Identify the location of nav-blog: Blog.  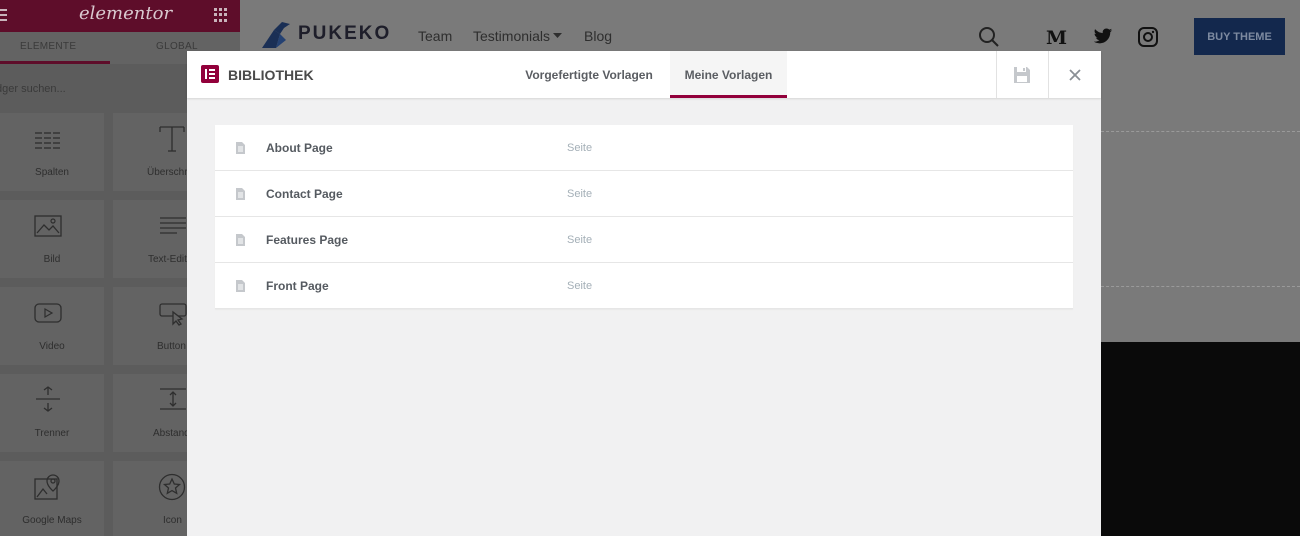
(598, 36).